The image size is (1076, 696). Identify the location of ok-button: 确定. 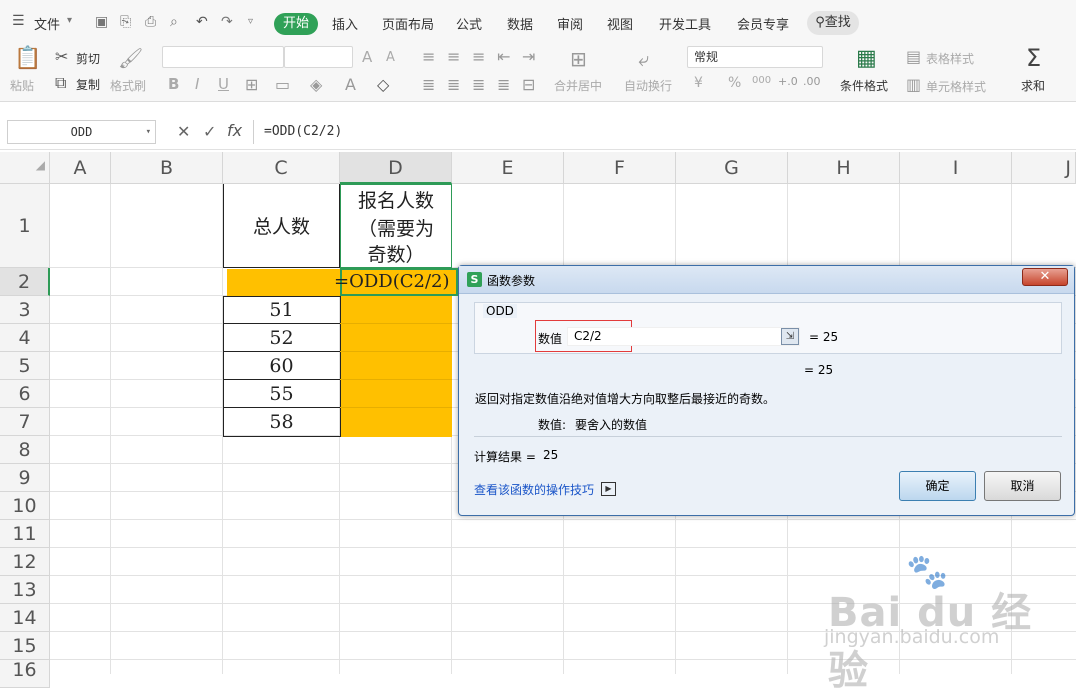
(937, 486).